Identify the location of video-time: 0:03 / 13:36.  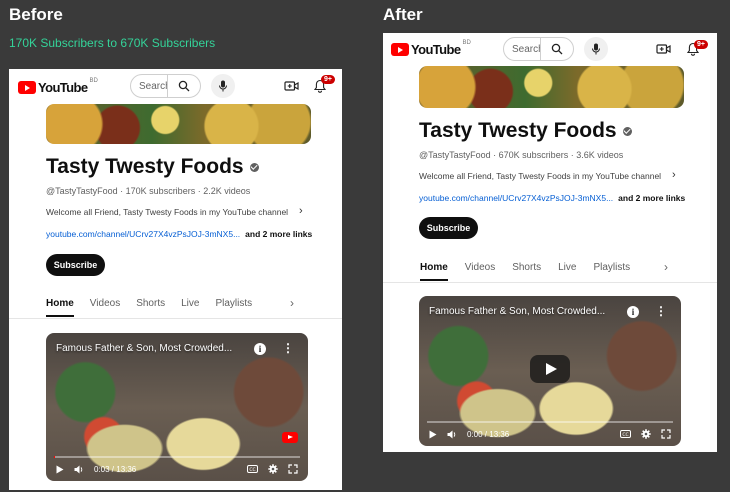
(115, 469).